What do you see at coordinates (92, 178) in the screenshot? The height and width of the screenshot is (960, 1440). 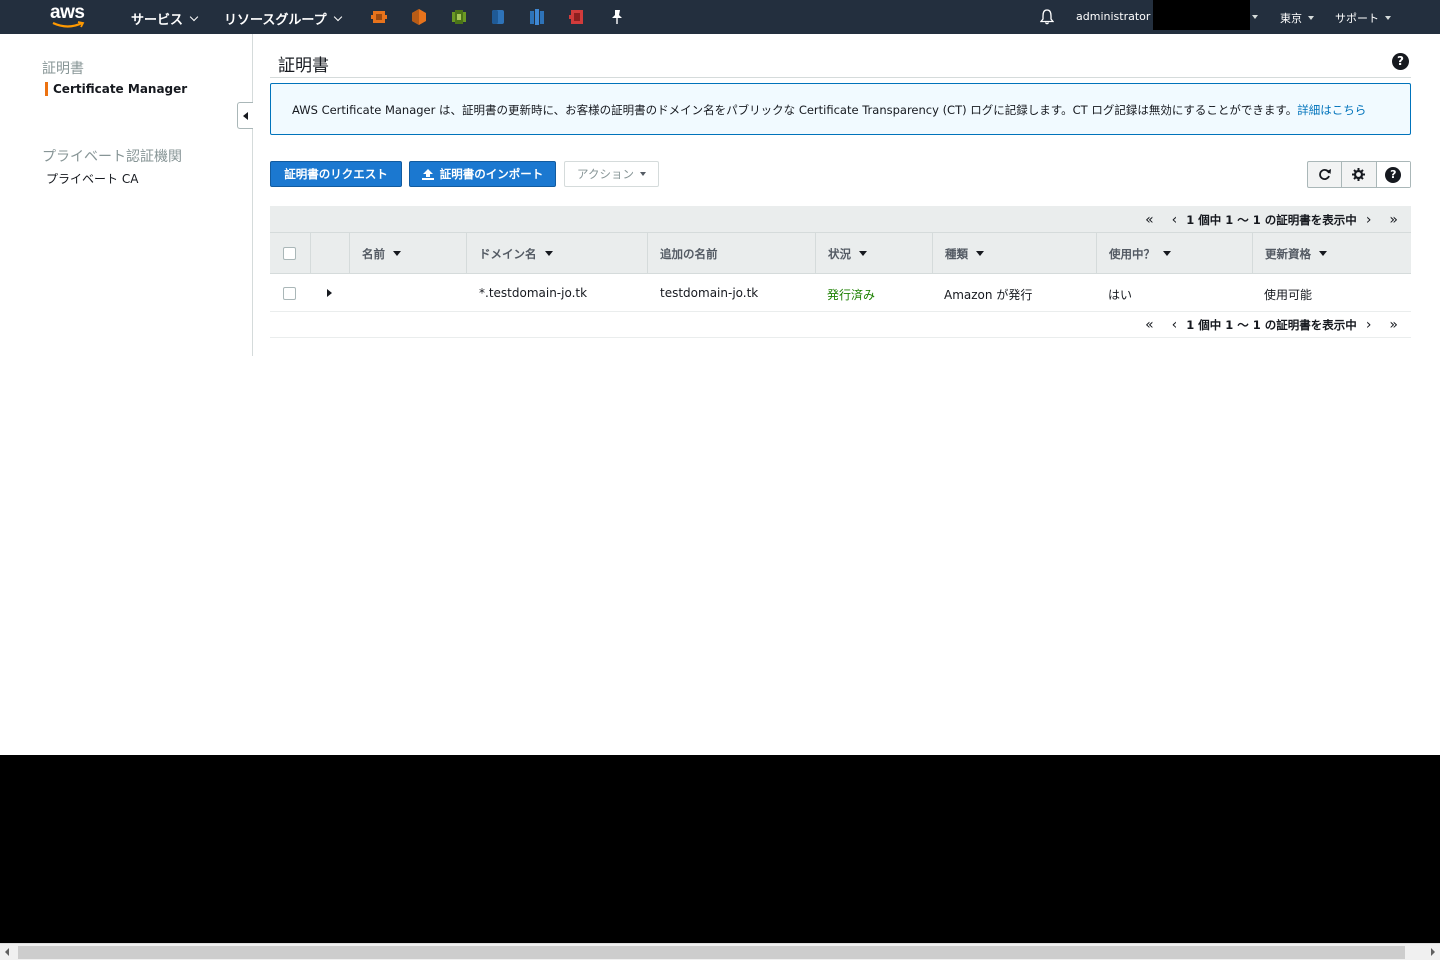 I see `sidebar-item-private-ca: プライベート CA` at bounding box center [92, 178].